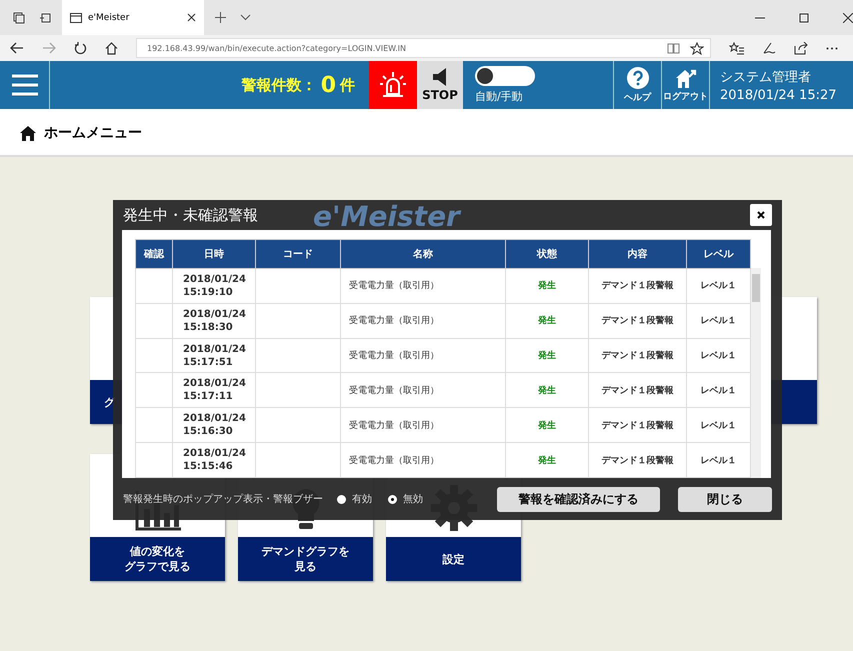 This screenshot has height=651, width=853. I want to click on alarm-count: 0, so click(328, 85).